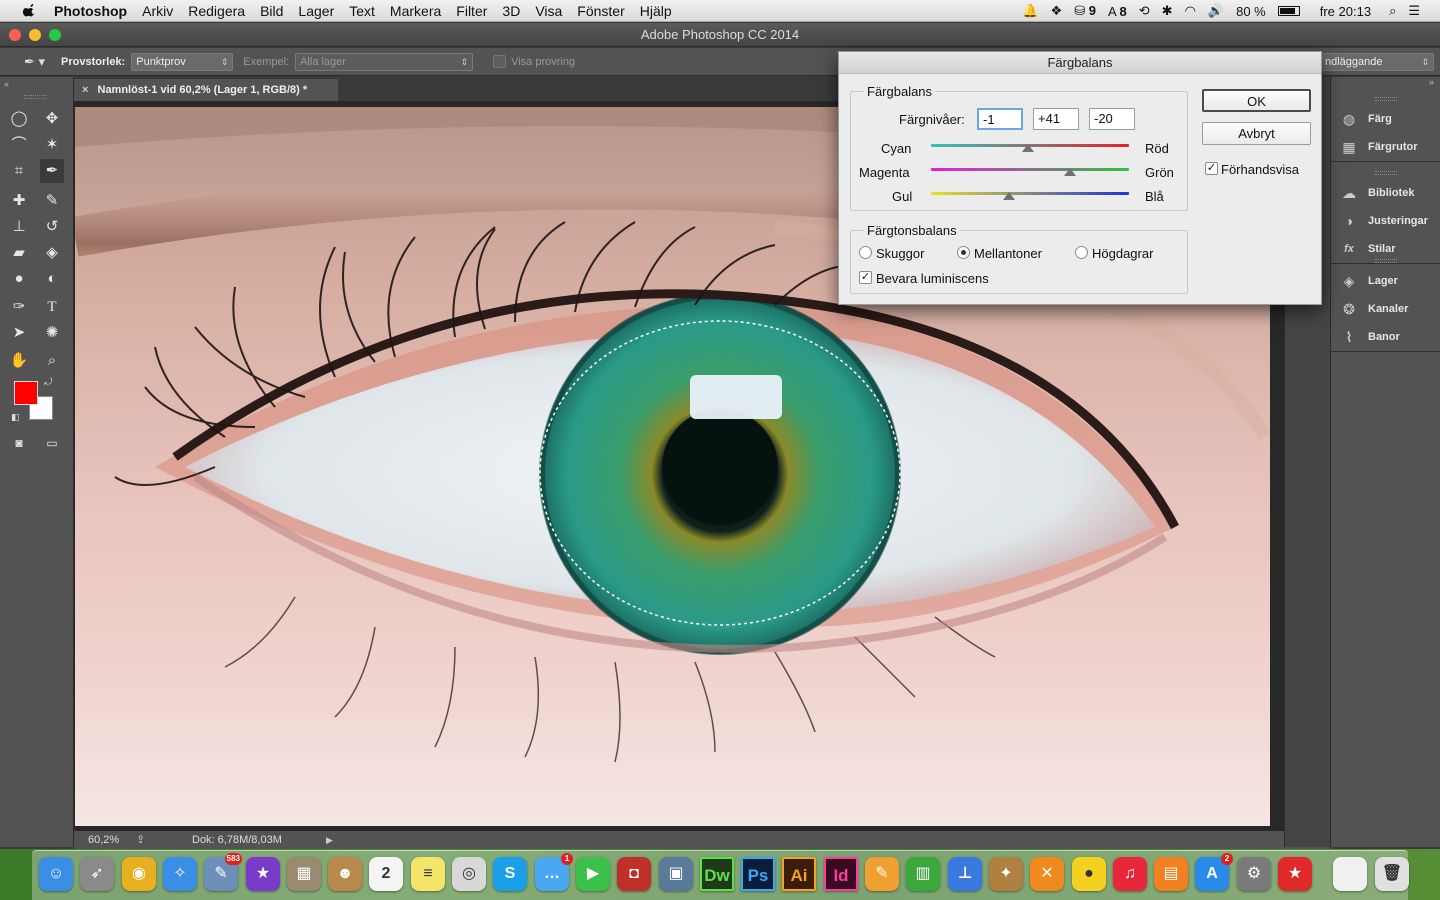  I want to click on pages-icon: ✎, so click(882, 874).